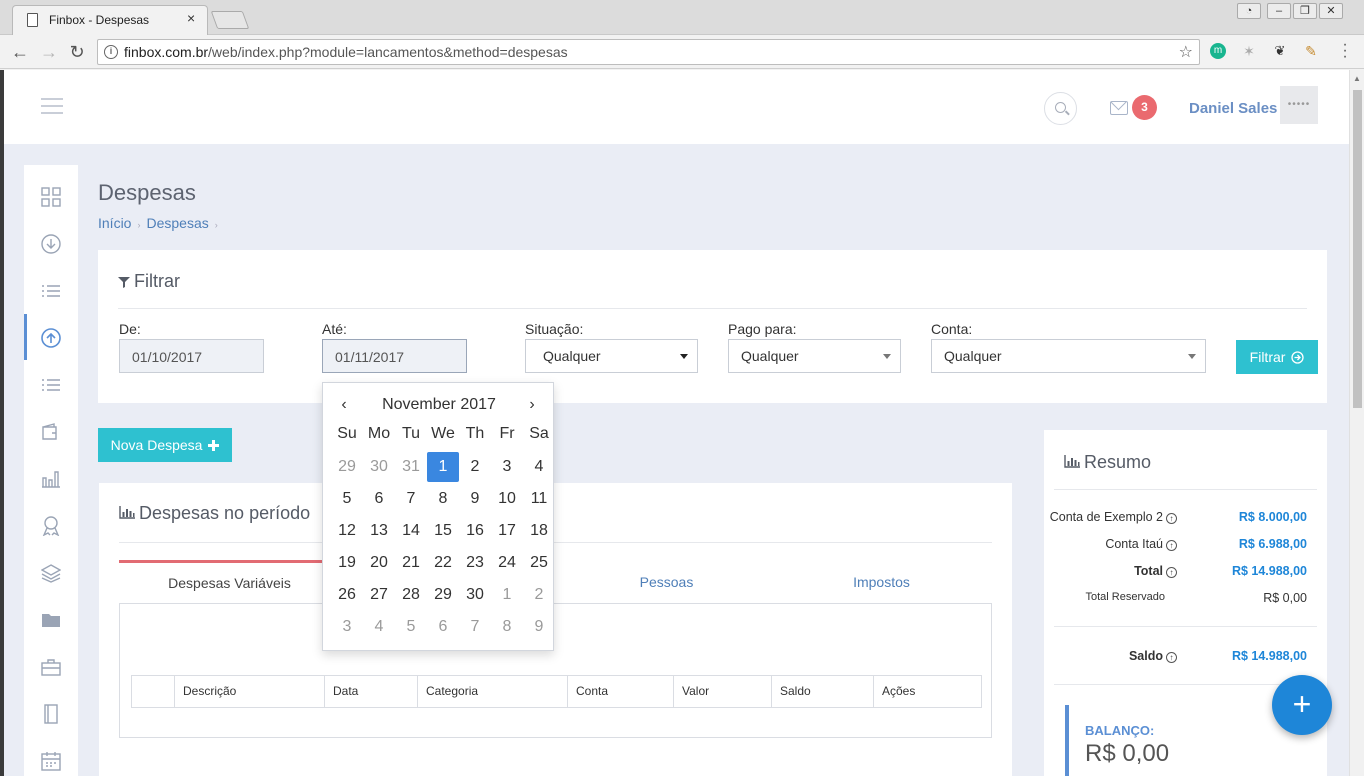  What do you see at coordinates (1357, 78) in the screenshot?
I see `scroll-up-icon: ▲` at bounding box center [1357, 78].